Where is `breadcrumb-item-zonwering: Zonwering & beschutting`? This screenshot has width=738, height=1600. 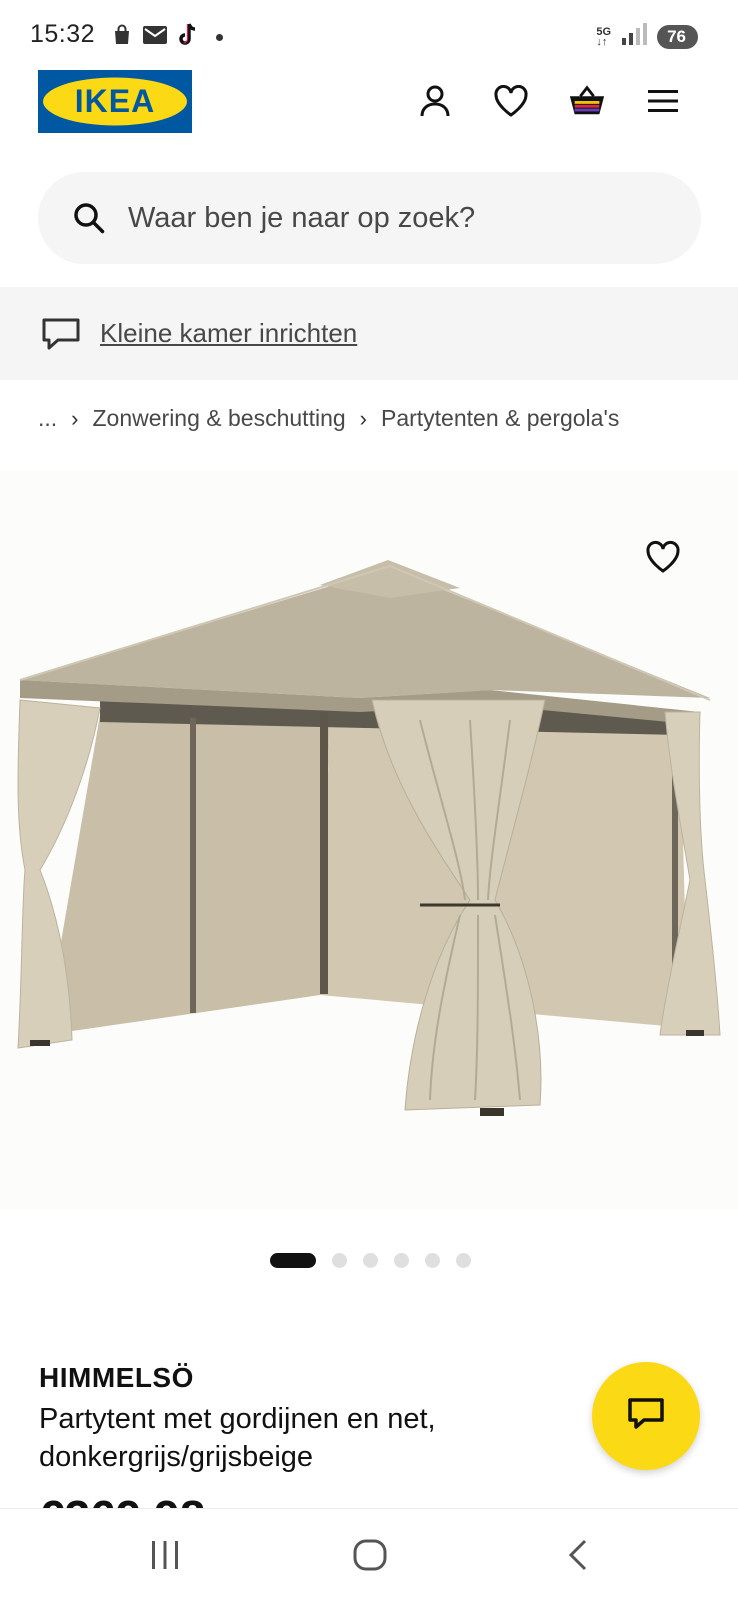 breadcrumb-item-zonwering: Zonwering & beschutting is located at coordinates (219, 418).